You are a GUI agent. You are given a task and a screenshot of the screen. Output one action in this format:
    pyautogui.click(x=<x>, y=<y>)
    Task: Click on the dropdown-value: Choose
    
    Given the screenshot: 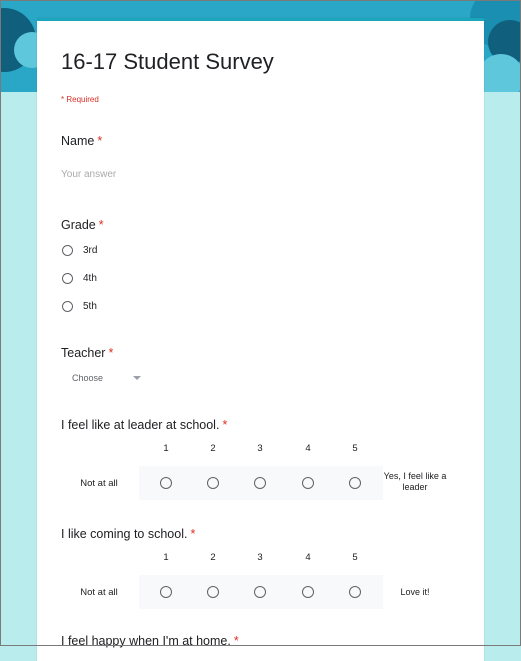 What is the action you would take?
    pyautogui.click(x=88, y=378)
    